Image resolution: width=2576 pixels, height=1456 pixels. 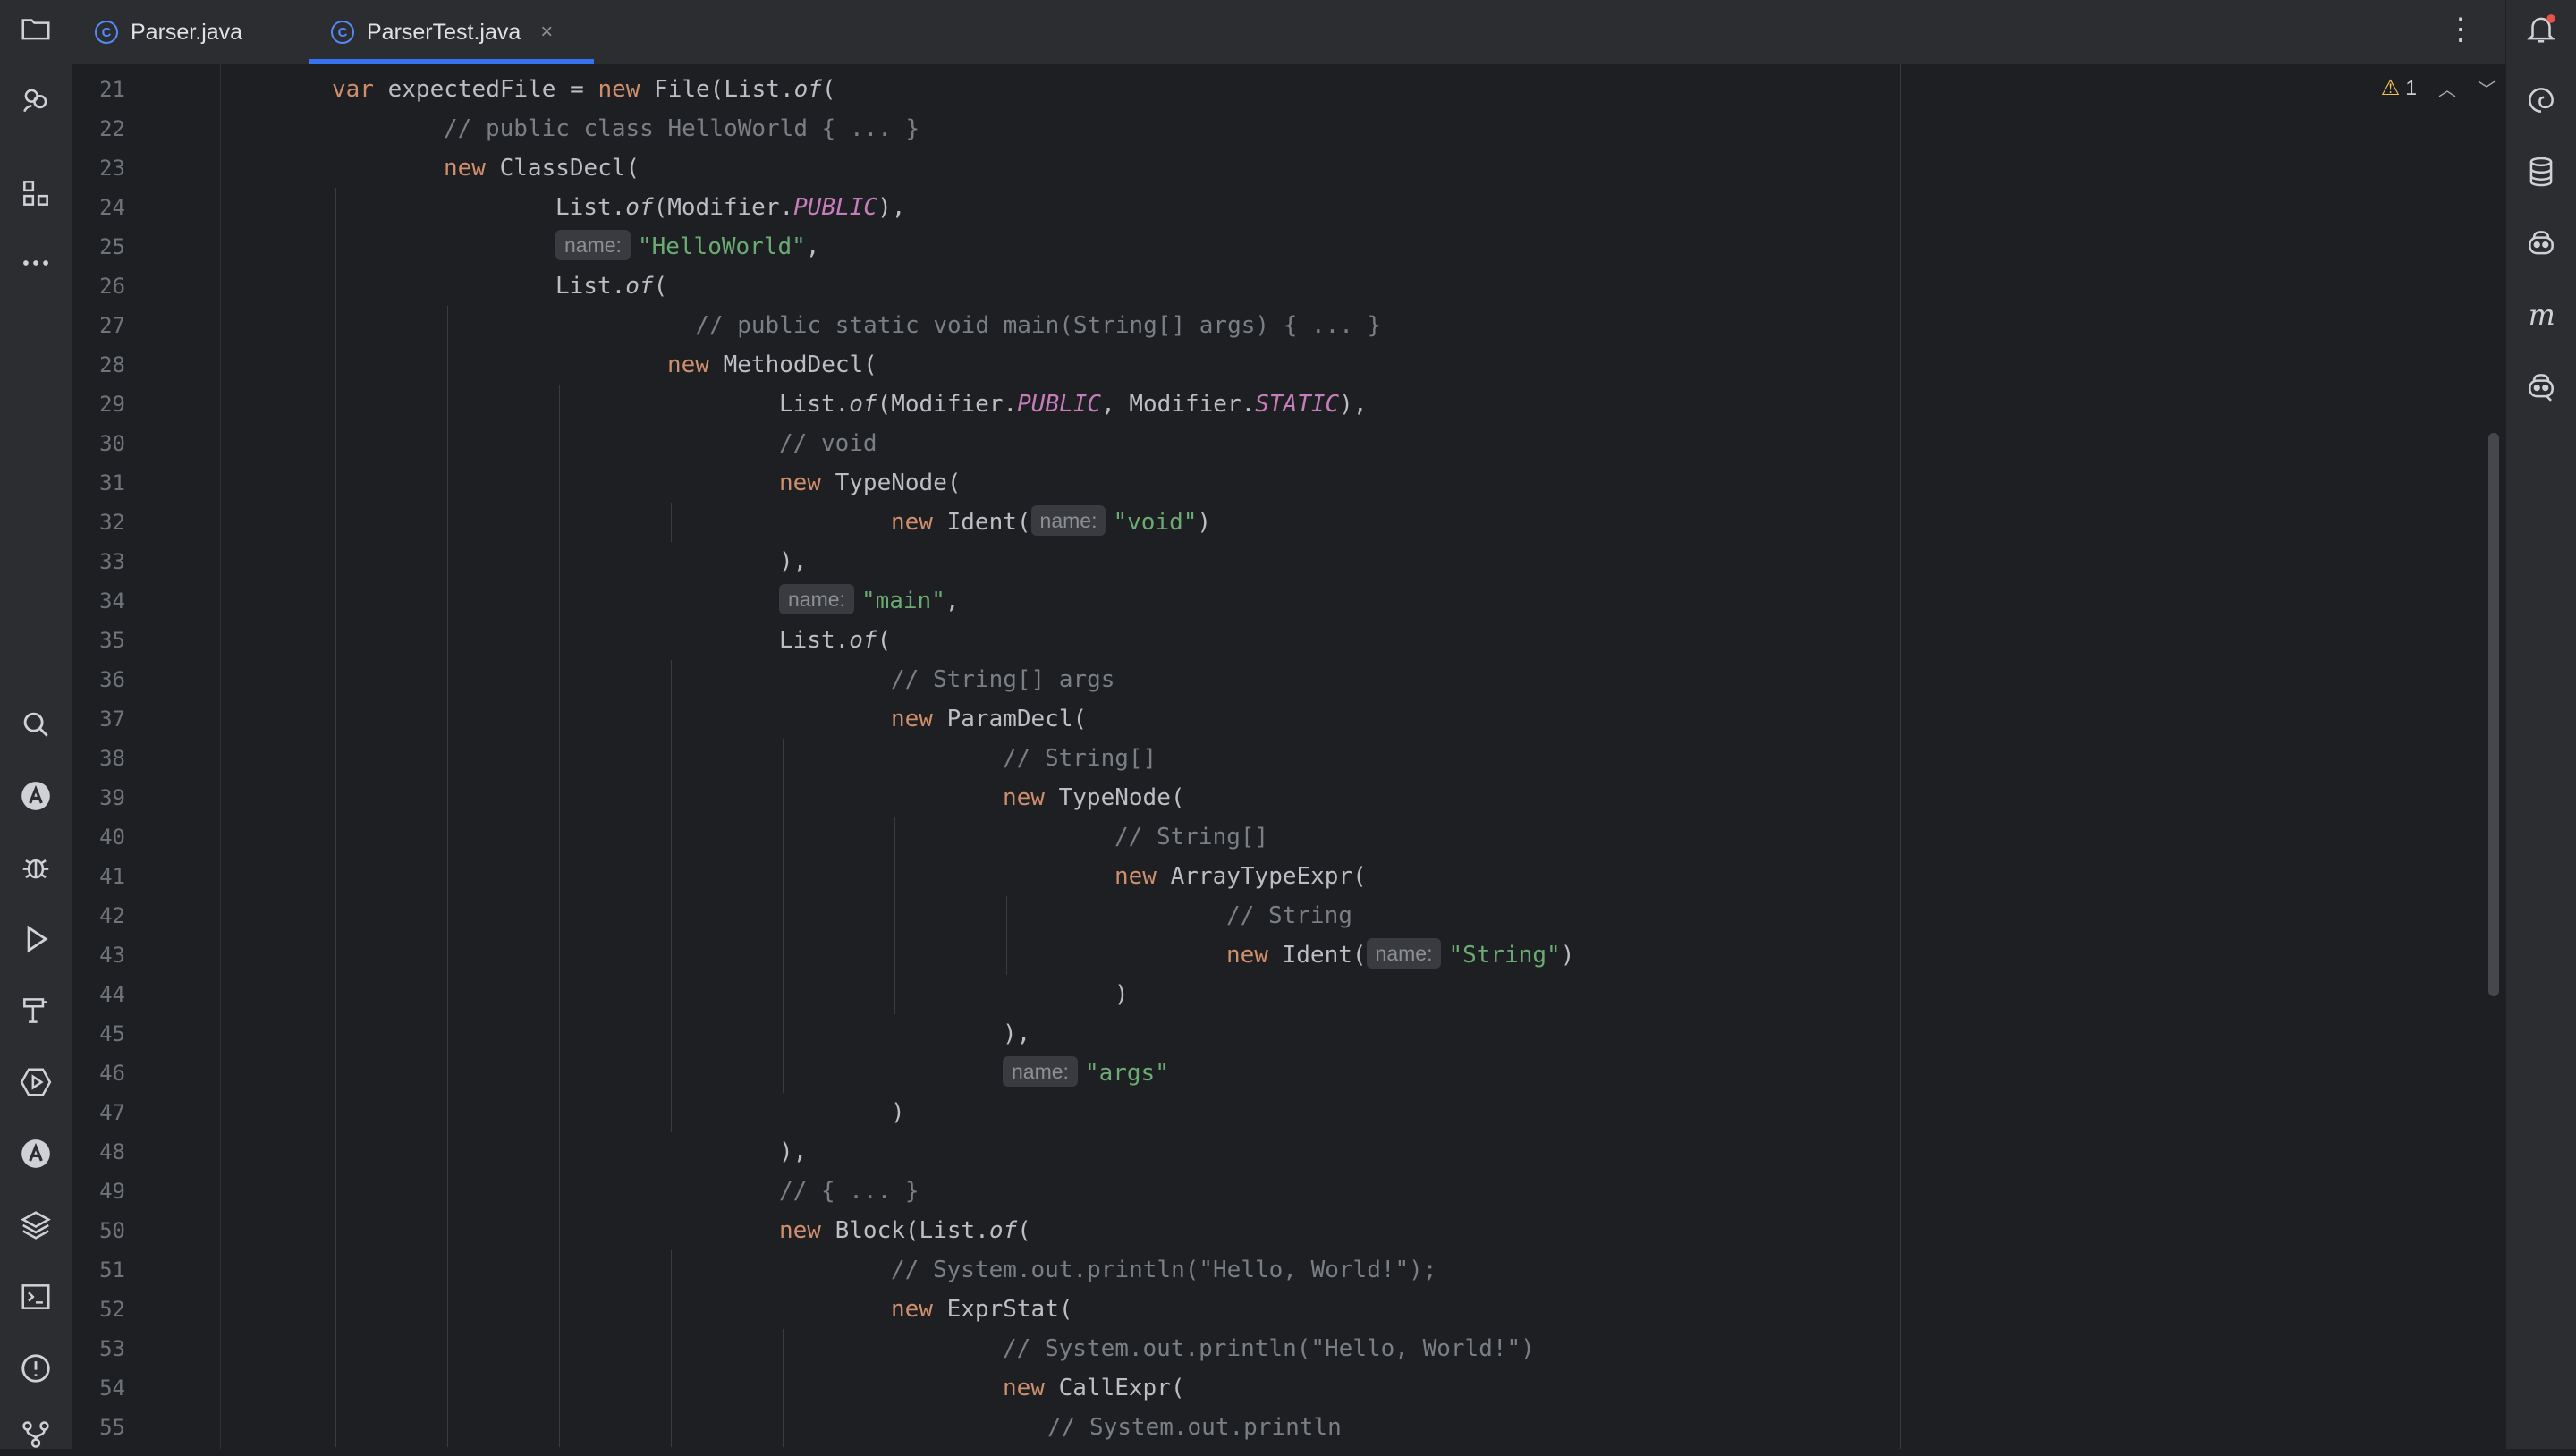 What do you see at coordinates (1289, 32) in the screenshot?
I see `editor-tab-bar: C Parser.java C ParserTest.java × ⋮` at bounding box center [1289, 32].